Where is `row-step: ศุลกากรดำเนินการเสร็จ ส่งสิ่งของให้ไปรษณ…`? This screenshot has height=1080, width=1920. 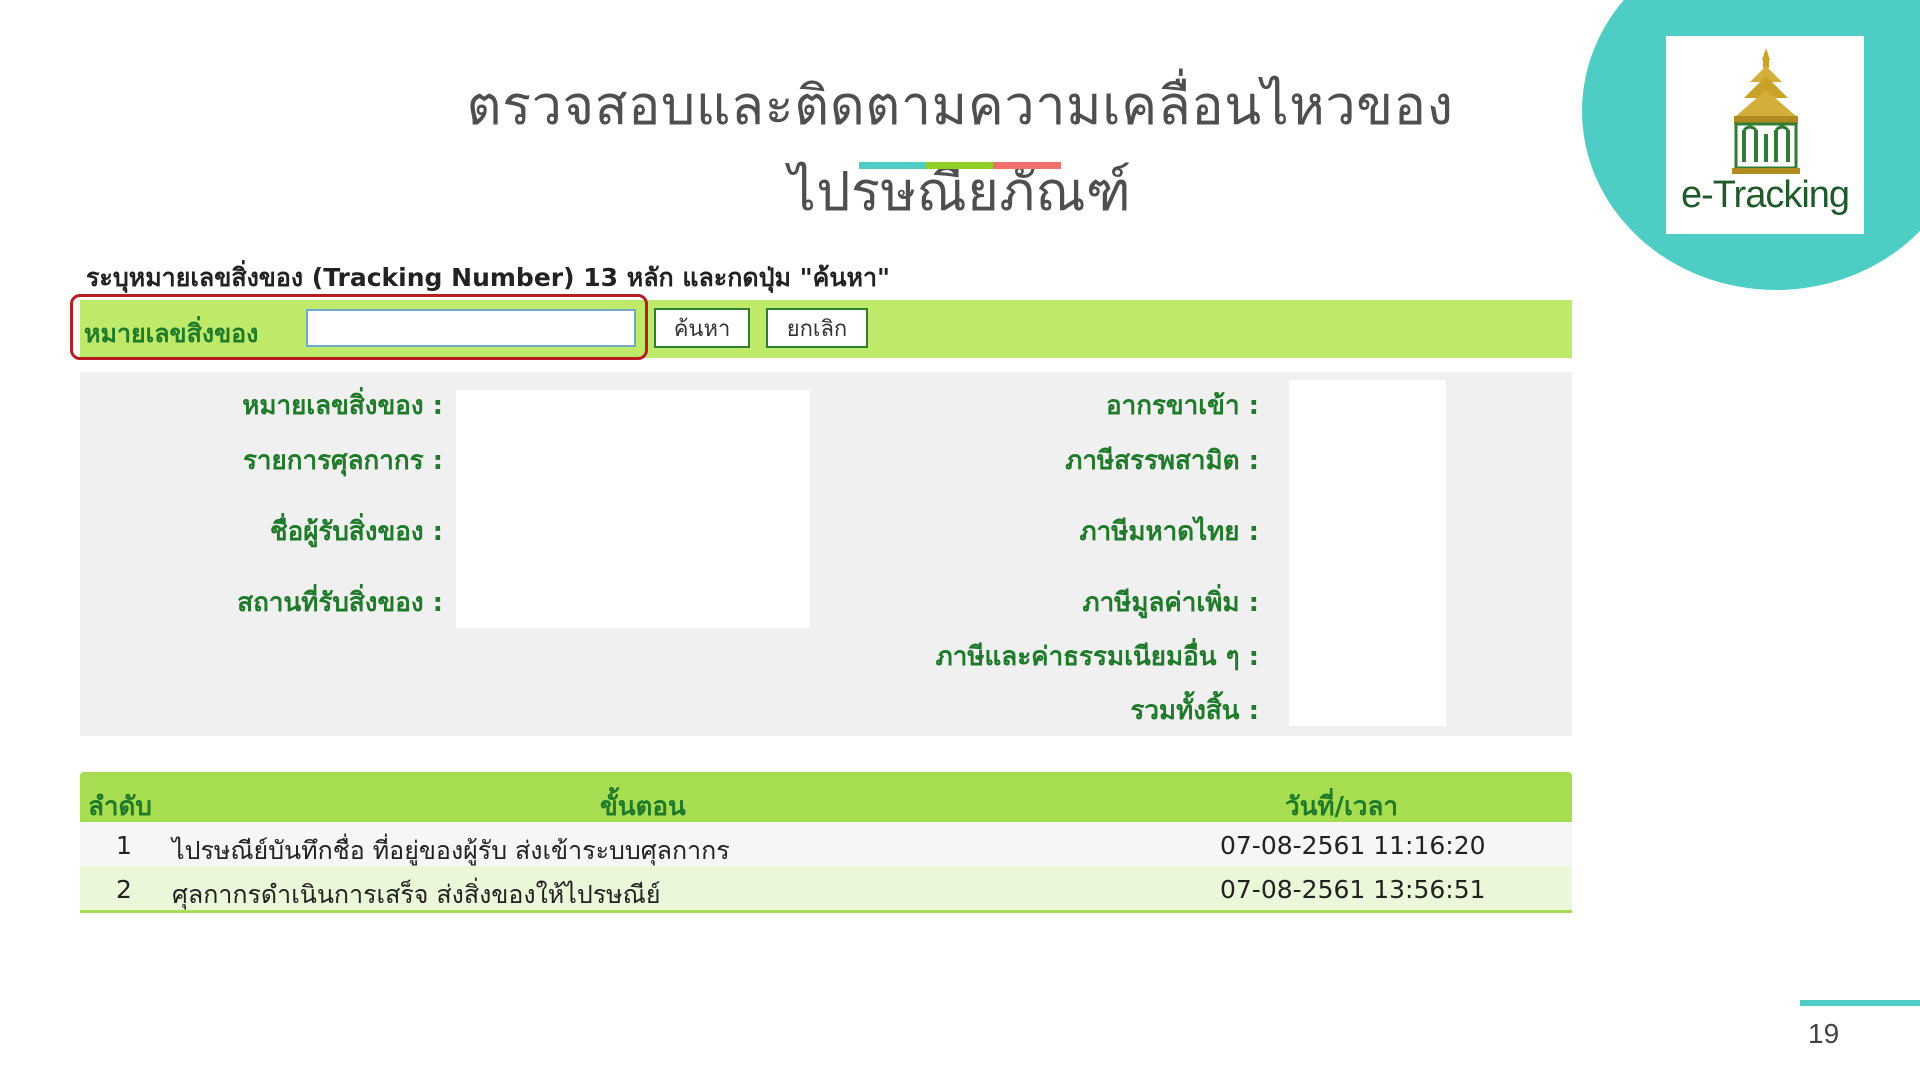 row-step: ศุลกากรดำเนินการเสร็จ ส่งสิ่งของให้ไปรษณ… is located at coordinates (416, 894).